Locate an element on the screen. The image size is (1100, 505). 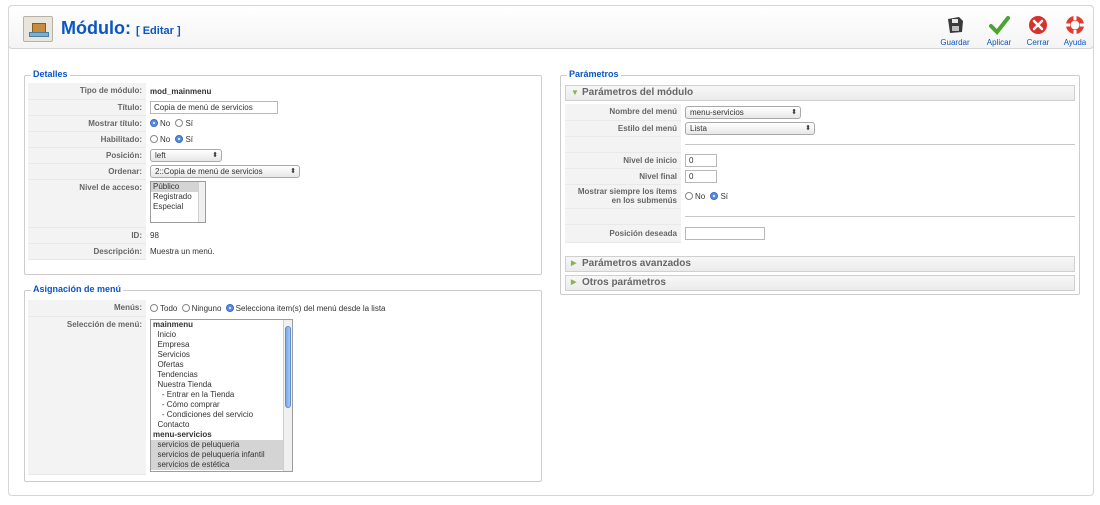
menus-select-radio is located at coordinates (229, 307).